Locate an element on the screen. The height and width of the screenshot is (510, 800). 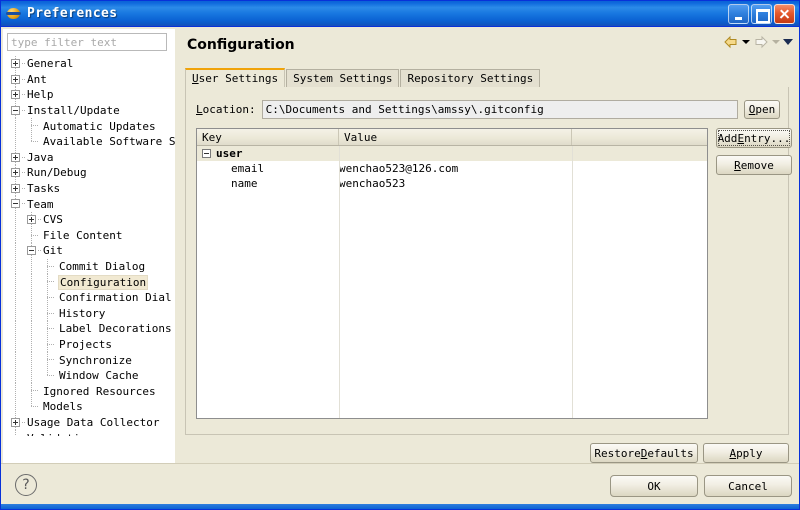
table-row: name wenchao523 is located at coordinates (452, 183).